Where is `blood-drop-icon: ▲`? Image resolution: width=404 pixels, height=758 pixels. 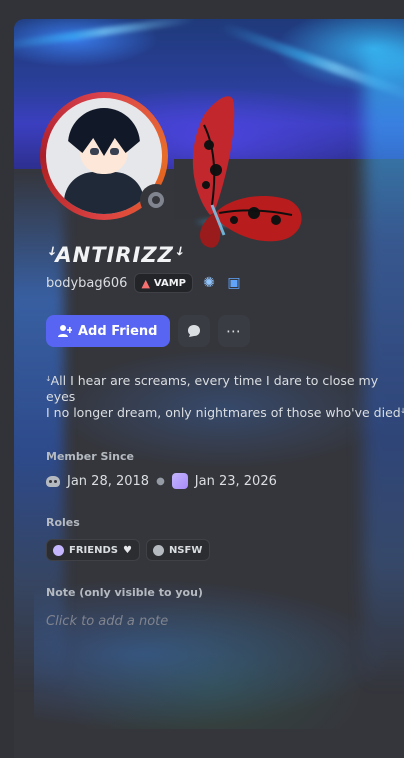 blood-drop-icon: ▲ is located at coordinates (145, 283).